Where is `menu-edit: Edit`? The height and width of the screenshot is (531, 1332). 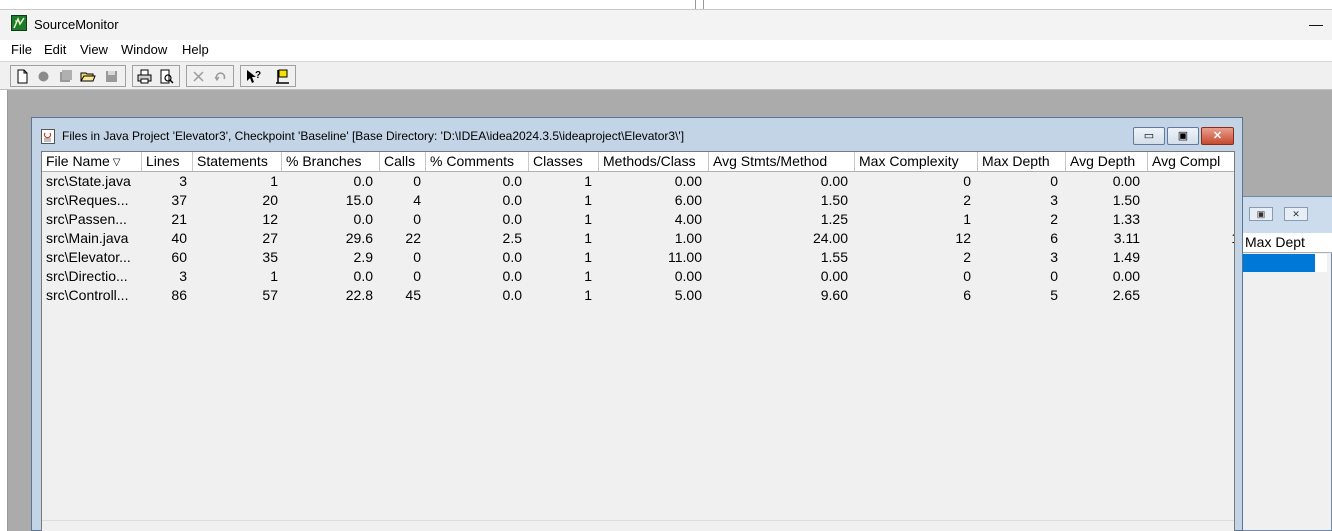 menu-edit: Edit is located at coordinates (55, 49).